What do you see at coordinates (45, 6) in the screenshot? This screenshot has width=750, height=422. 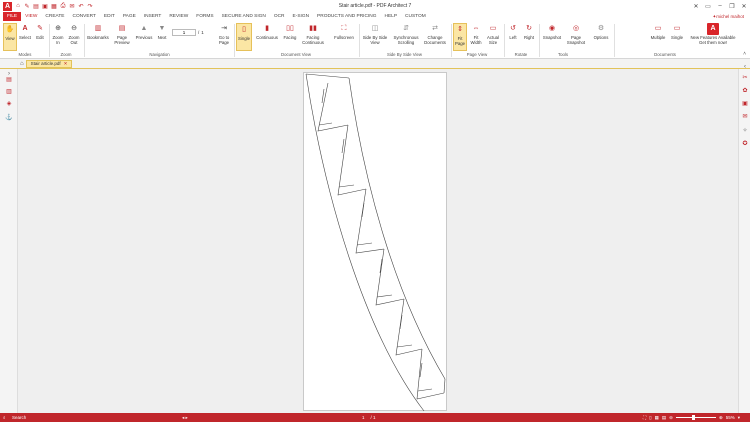 I see `save-icon: ▣` at bounding box center [45, 6].